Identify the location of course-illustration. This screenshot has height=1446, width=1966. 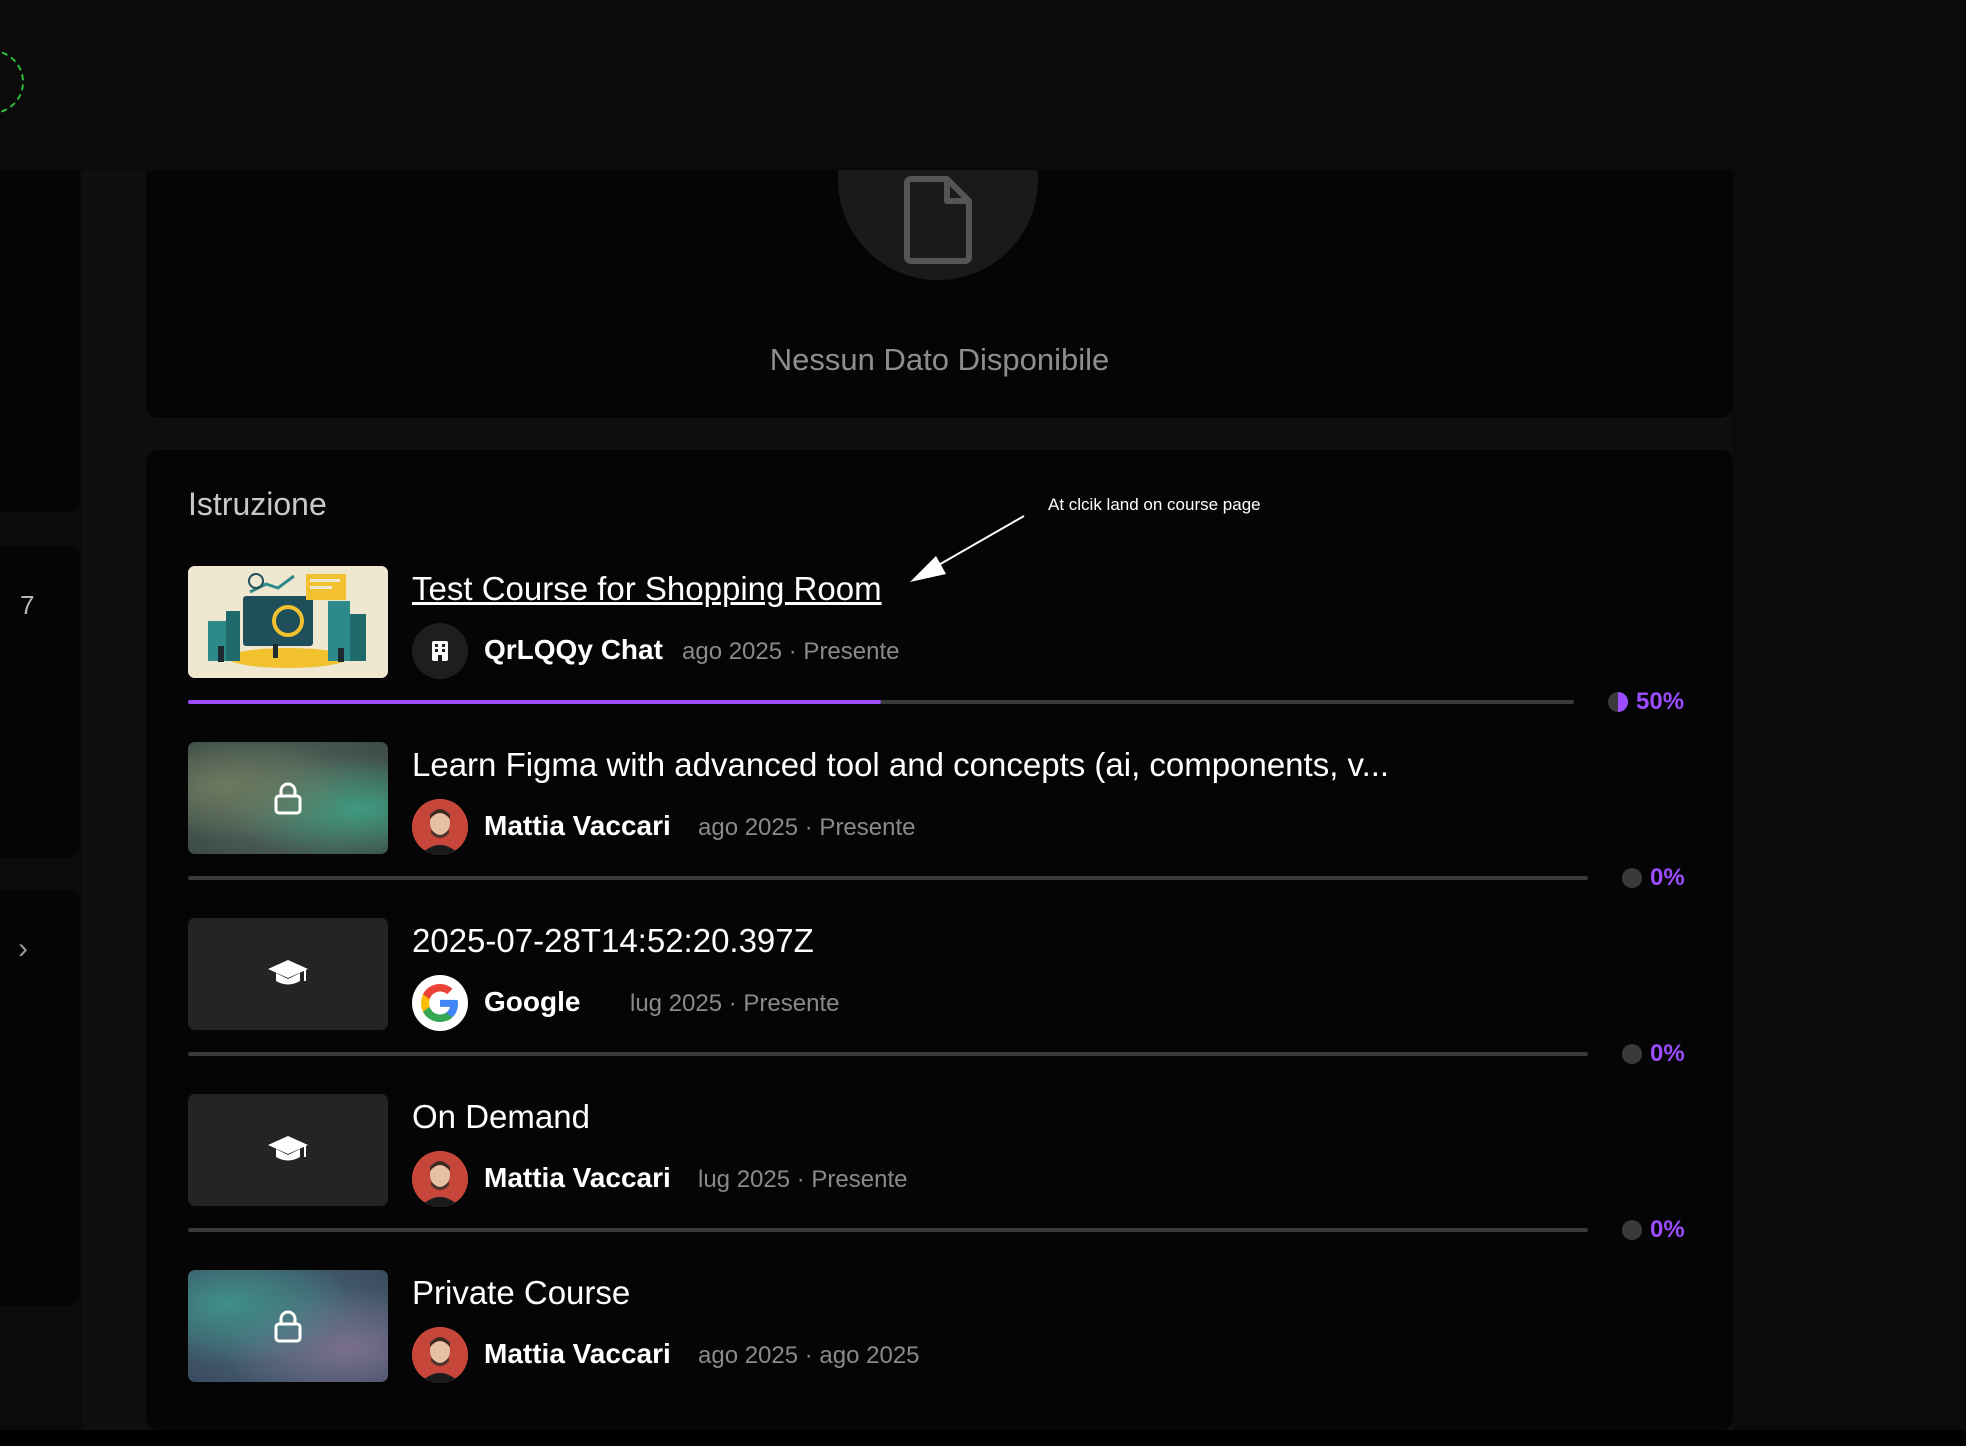
(288, 622).